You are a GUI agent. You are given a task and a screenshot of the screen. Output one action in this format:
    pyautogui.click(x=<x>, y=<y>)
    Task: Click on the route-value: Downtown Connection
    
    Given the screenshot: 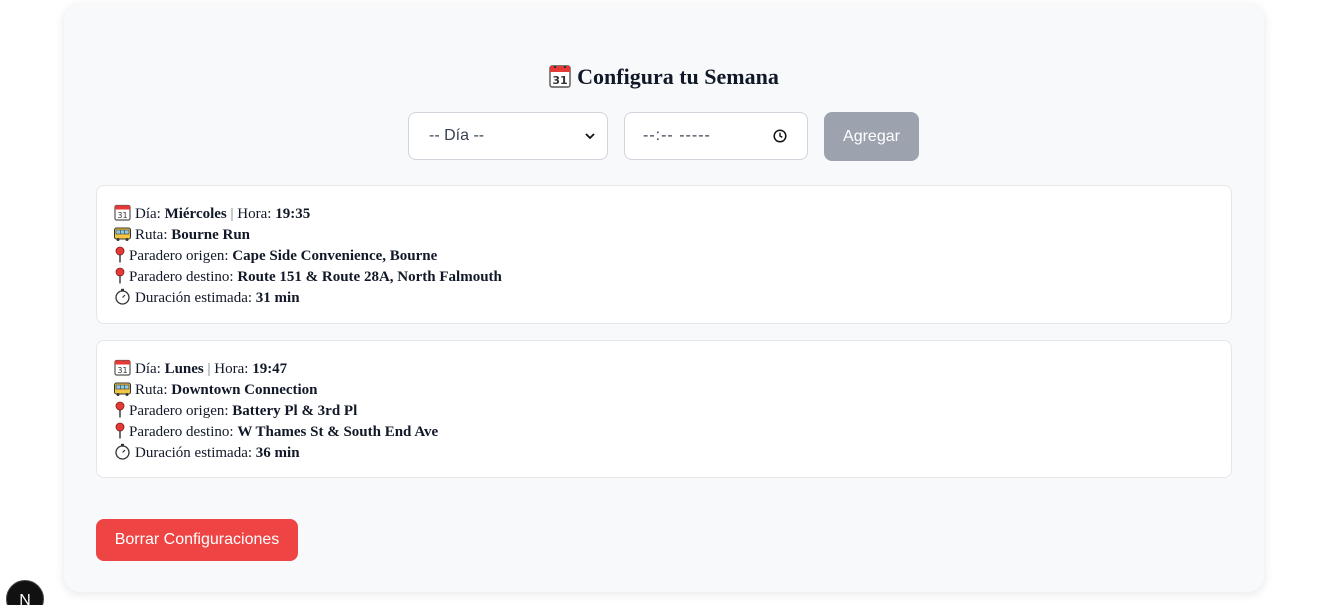 What is the action you would take?
    pyautogui.click(x=244, y=390)
    